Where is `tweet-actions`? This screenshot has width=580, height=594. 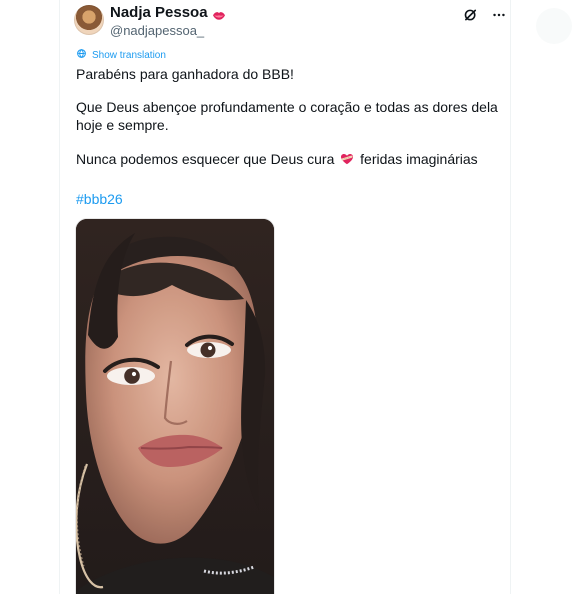
tweet-actions is located at coordinates (485, 15).